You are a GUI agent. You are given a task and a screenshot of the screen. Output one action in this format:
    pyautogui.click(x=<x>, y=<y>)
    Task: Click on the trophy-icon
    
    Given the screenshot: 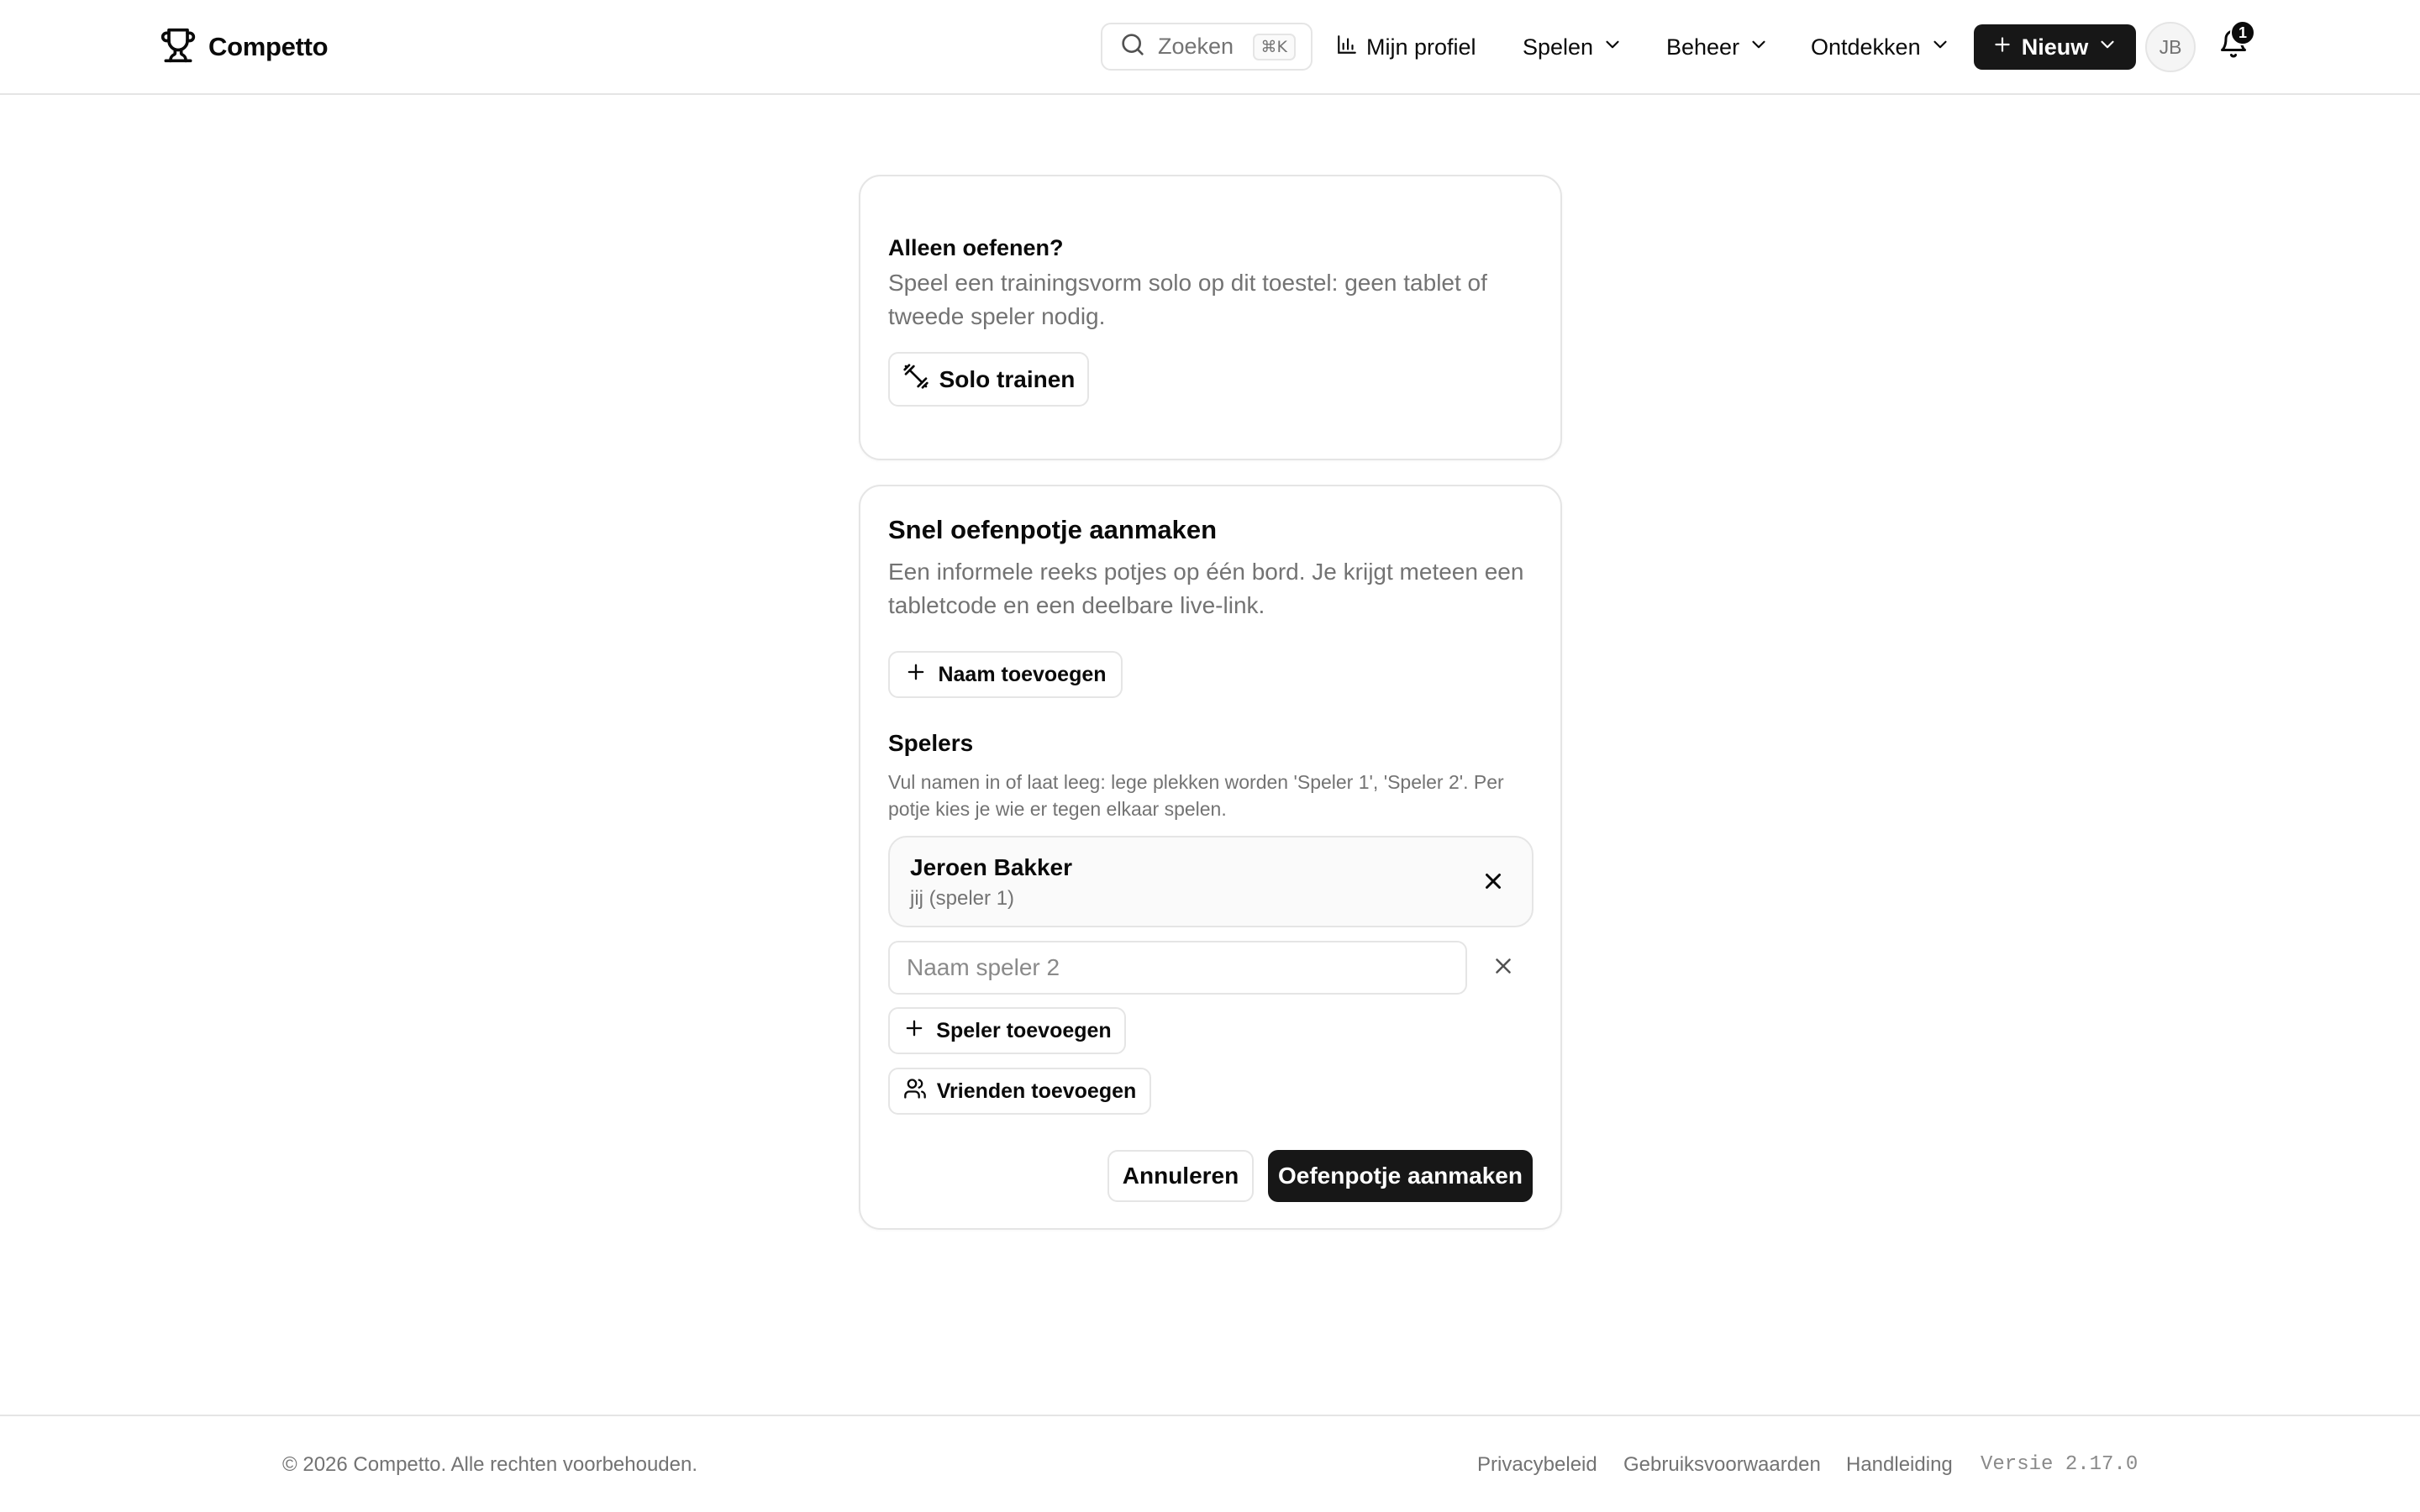 What is the action you would take?
    pyautogui.click(x=178, y=47)
    